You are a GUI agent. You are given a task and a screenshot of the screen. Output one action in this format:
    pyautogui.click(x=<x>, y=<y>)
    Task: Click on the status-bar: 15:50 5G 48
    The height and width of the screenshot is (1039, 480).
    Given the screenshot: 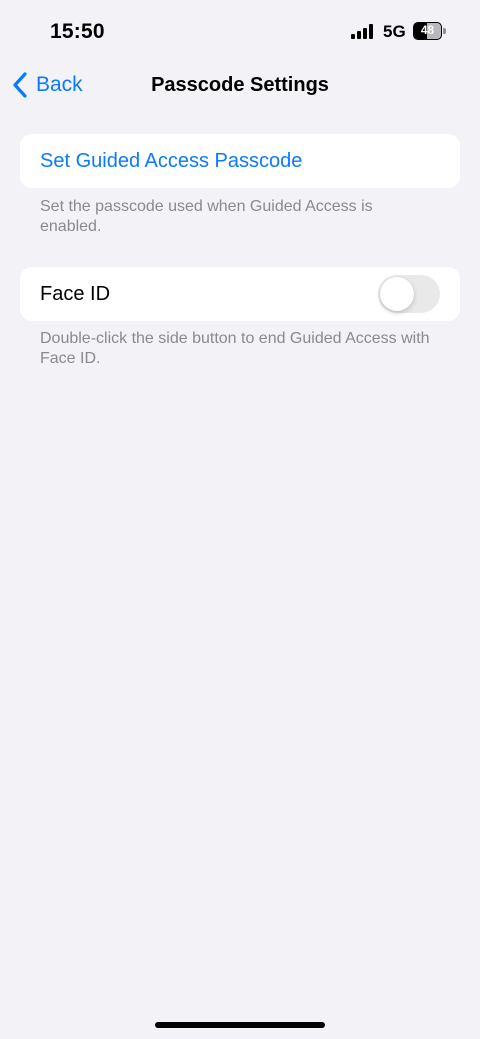 What is the action you would take?
    pyautogui.click(x=240, y=31)
    